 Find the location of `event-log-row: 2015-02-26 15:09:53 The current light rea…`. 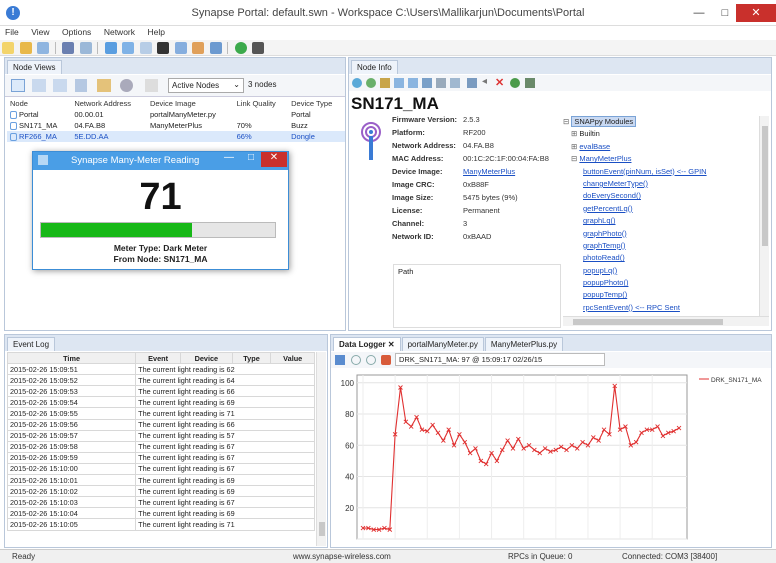

event-log-row: 2015-02-26 15:09:53 The current light rea… is located at coordinates (160, 391).